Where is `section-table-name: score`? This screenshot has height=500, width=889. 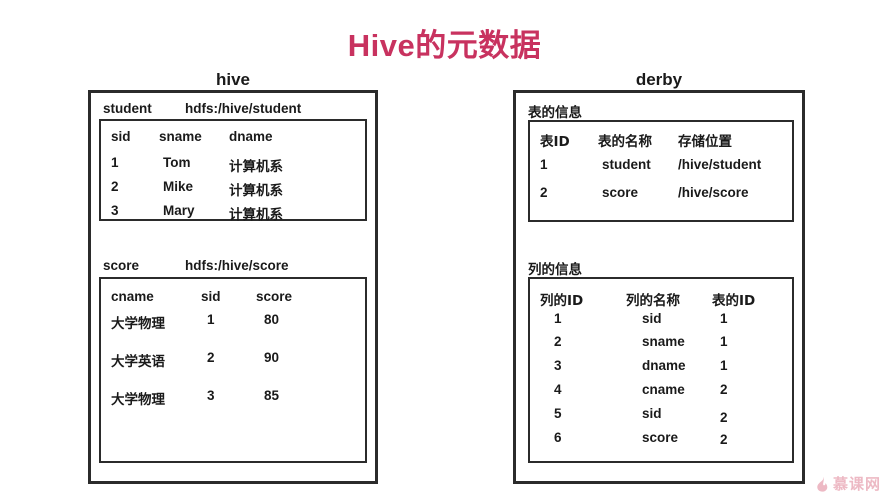
section-table-name: score is located at coordinates (121, 265).